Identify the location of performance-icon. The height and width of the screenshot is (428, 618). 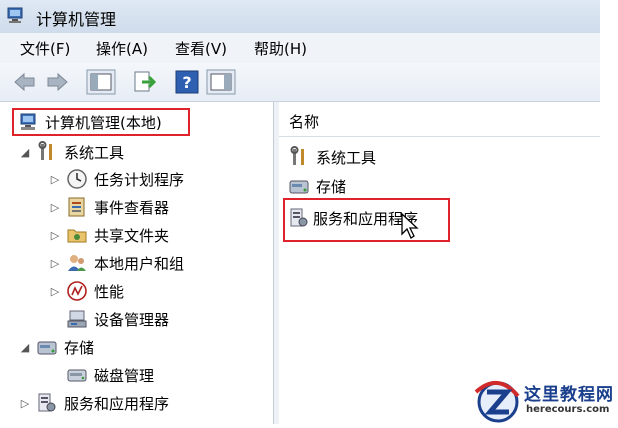
(77, 291).